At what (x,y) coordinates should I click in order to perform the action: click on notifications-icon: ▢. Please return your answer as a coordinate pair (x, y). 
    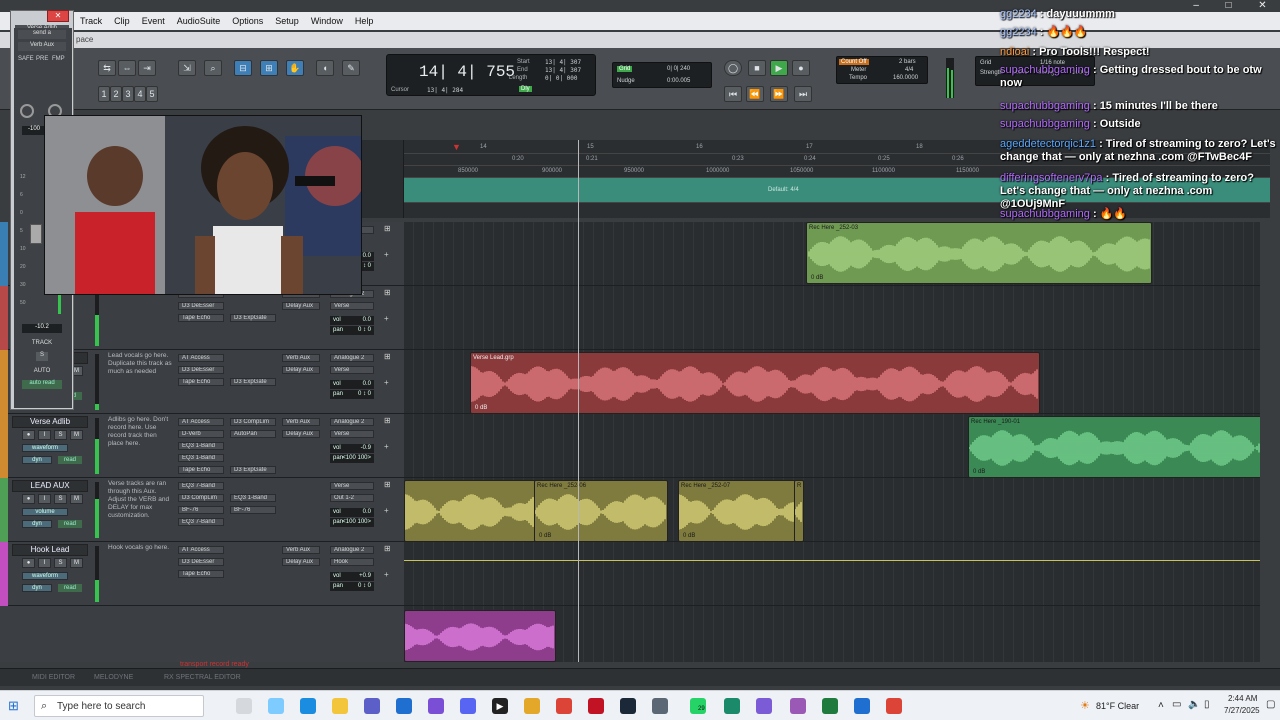
    Looking at the image, I should click on (1270, 704).